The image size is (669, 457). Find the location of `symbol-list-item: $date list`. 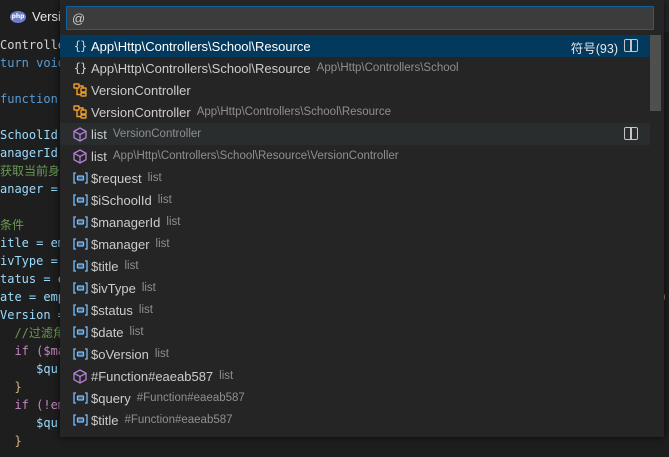

symbol-list-item: $date list is located at coordinates (355, 332).